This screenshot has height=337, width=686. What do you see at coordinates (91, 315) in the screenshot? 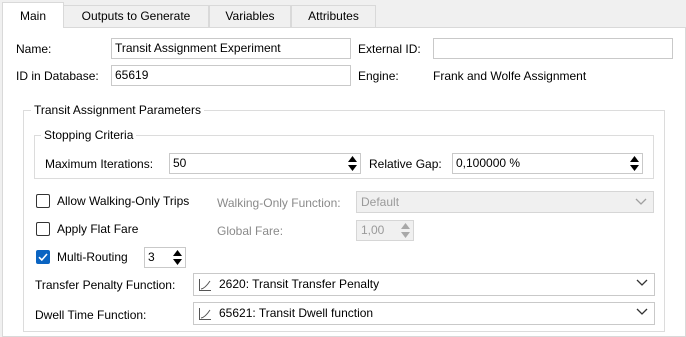
I see `dwell-time-label: Dwell Time Function:` at bounding box center [91, 315].